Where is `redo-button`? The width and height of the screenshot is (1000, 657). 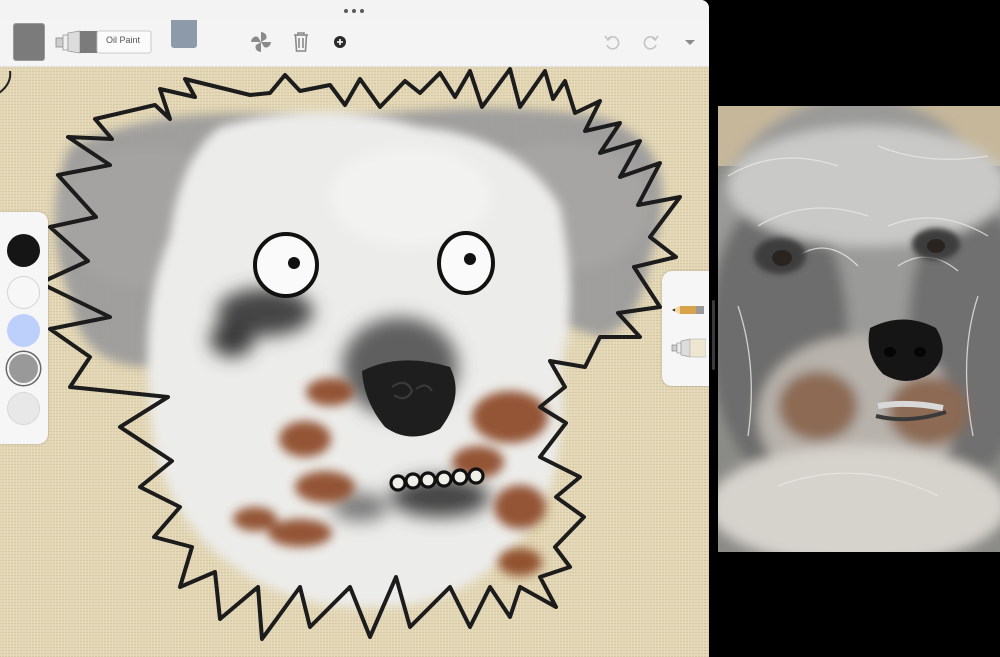
redo-button is located at coordinates (651, 42).